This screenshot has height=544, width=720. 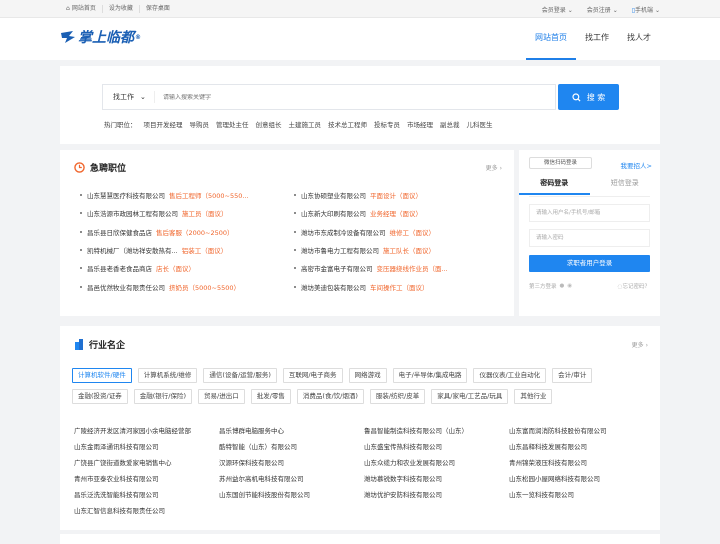 I want to click on job-company: 昌乐县老香老食品商店, so click(x=119, y=268).